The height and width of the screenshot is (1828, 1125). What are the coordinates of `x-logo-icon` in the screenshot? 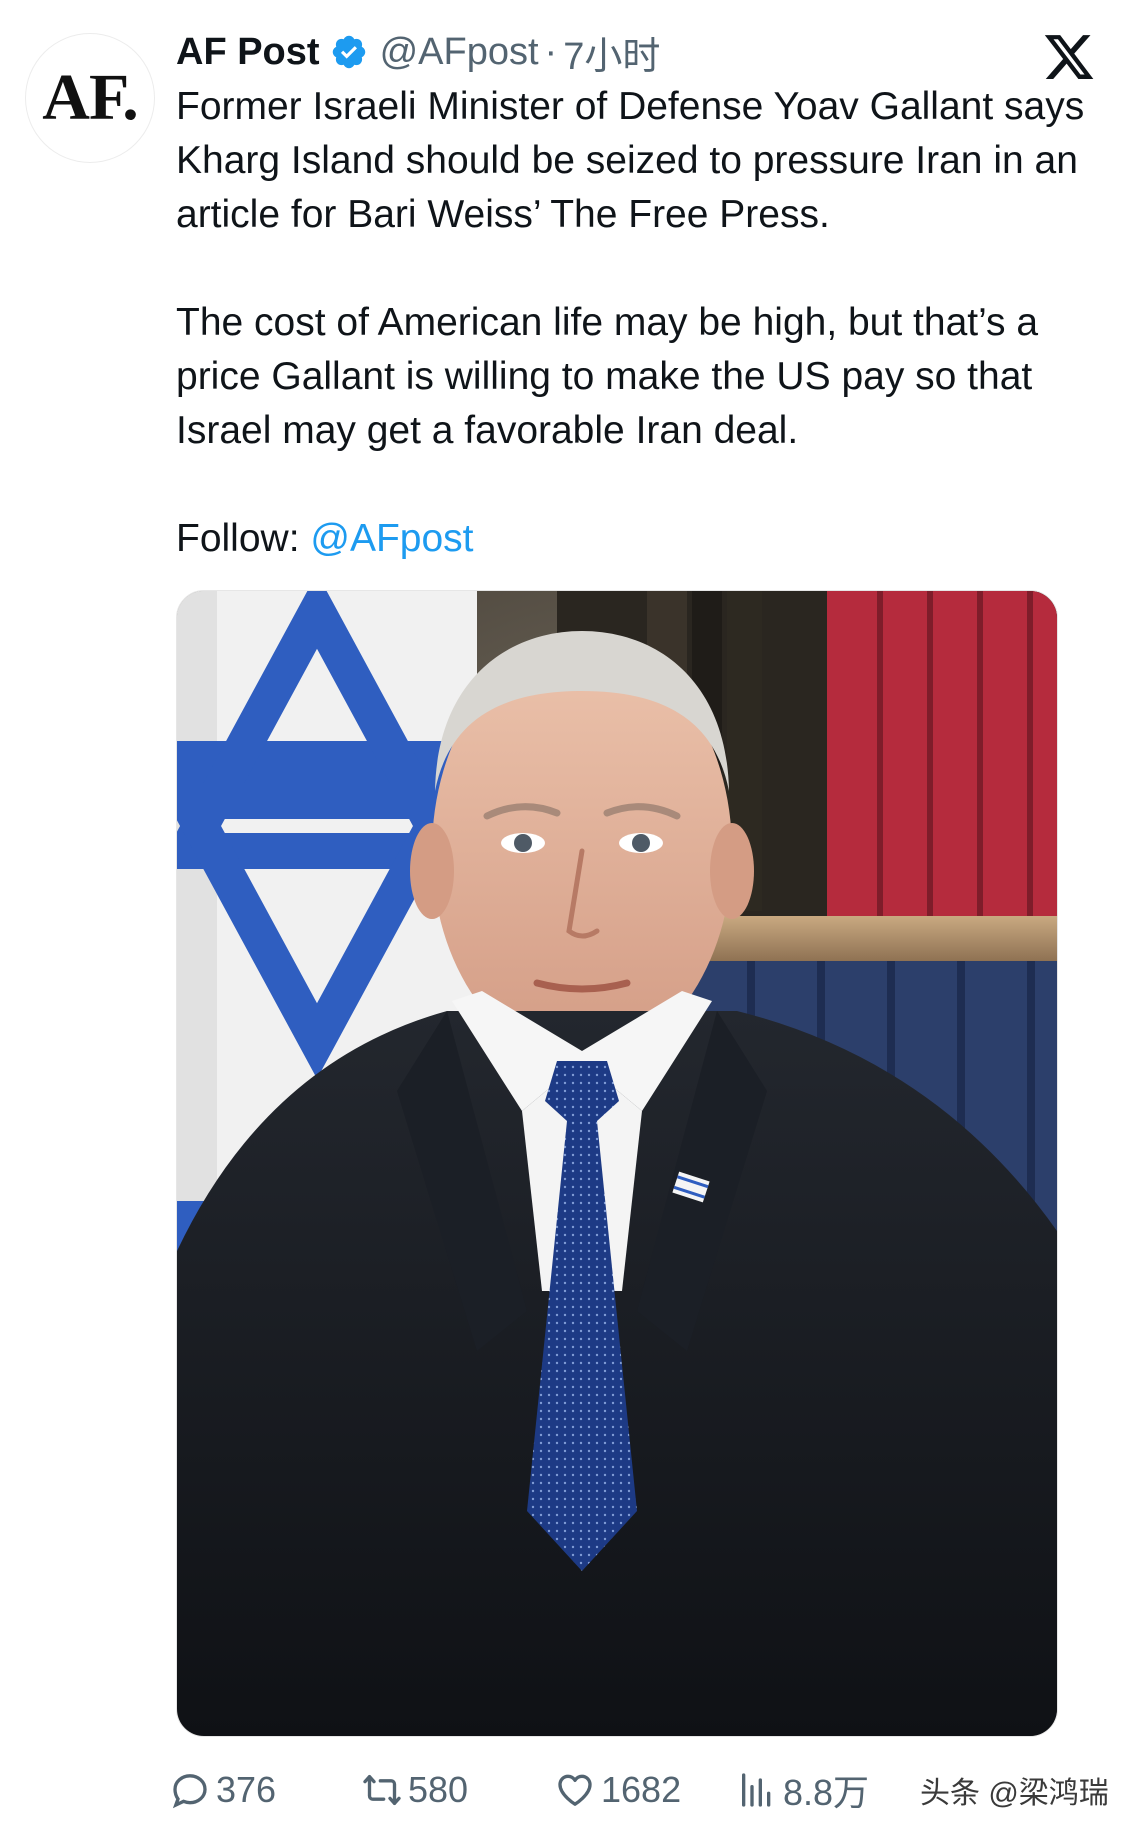 It's located at (1069, 57).